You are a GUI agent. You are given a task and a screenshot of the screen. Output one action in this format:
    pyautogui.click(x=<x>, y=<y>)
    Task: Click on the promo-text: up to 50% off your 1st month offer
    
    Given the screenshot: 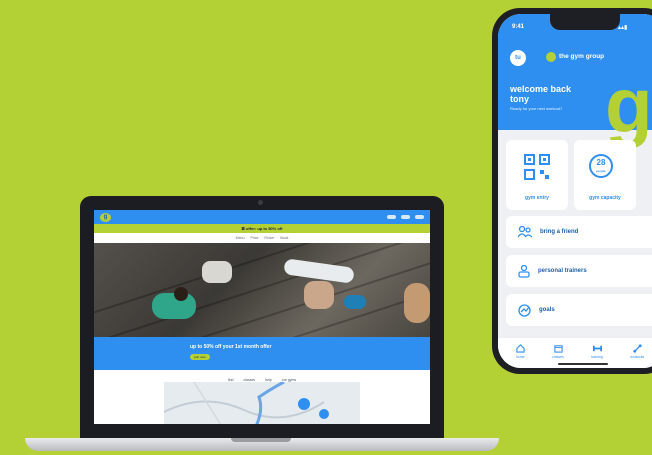 What is the action you would take?
    pyautogui.click(x=231, y=347)
    